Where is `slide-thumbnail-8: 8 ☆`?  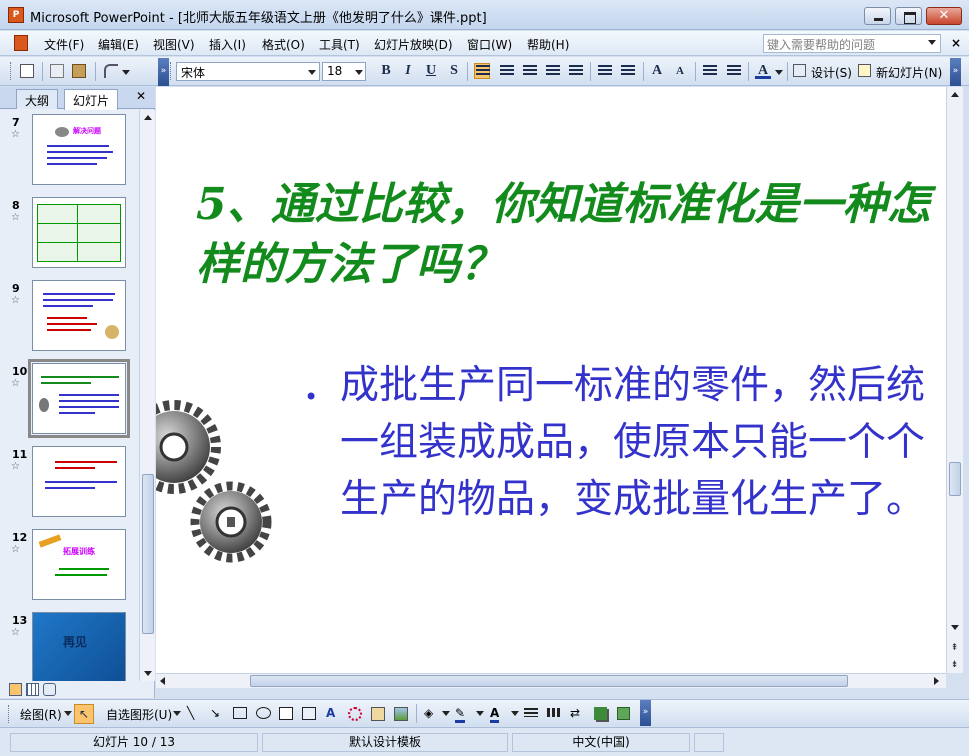 slide-thumbnail-8: 8 ☆ is located at coordinates (69, 234).